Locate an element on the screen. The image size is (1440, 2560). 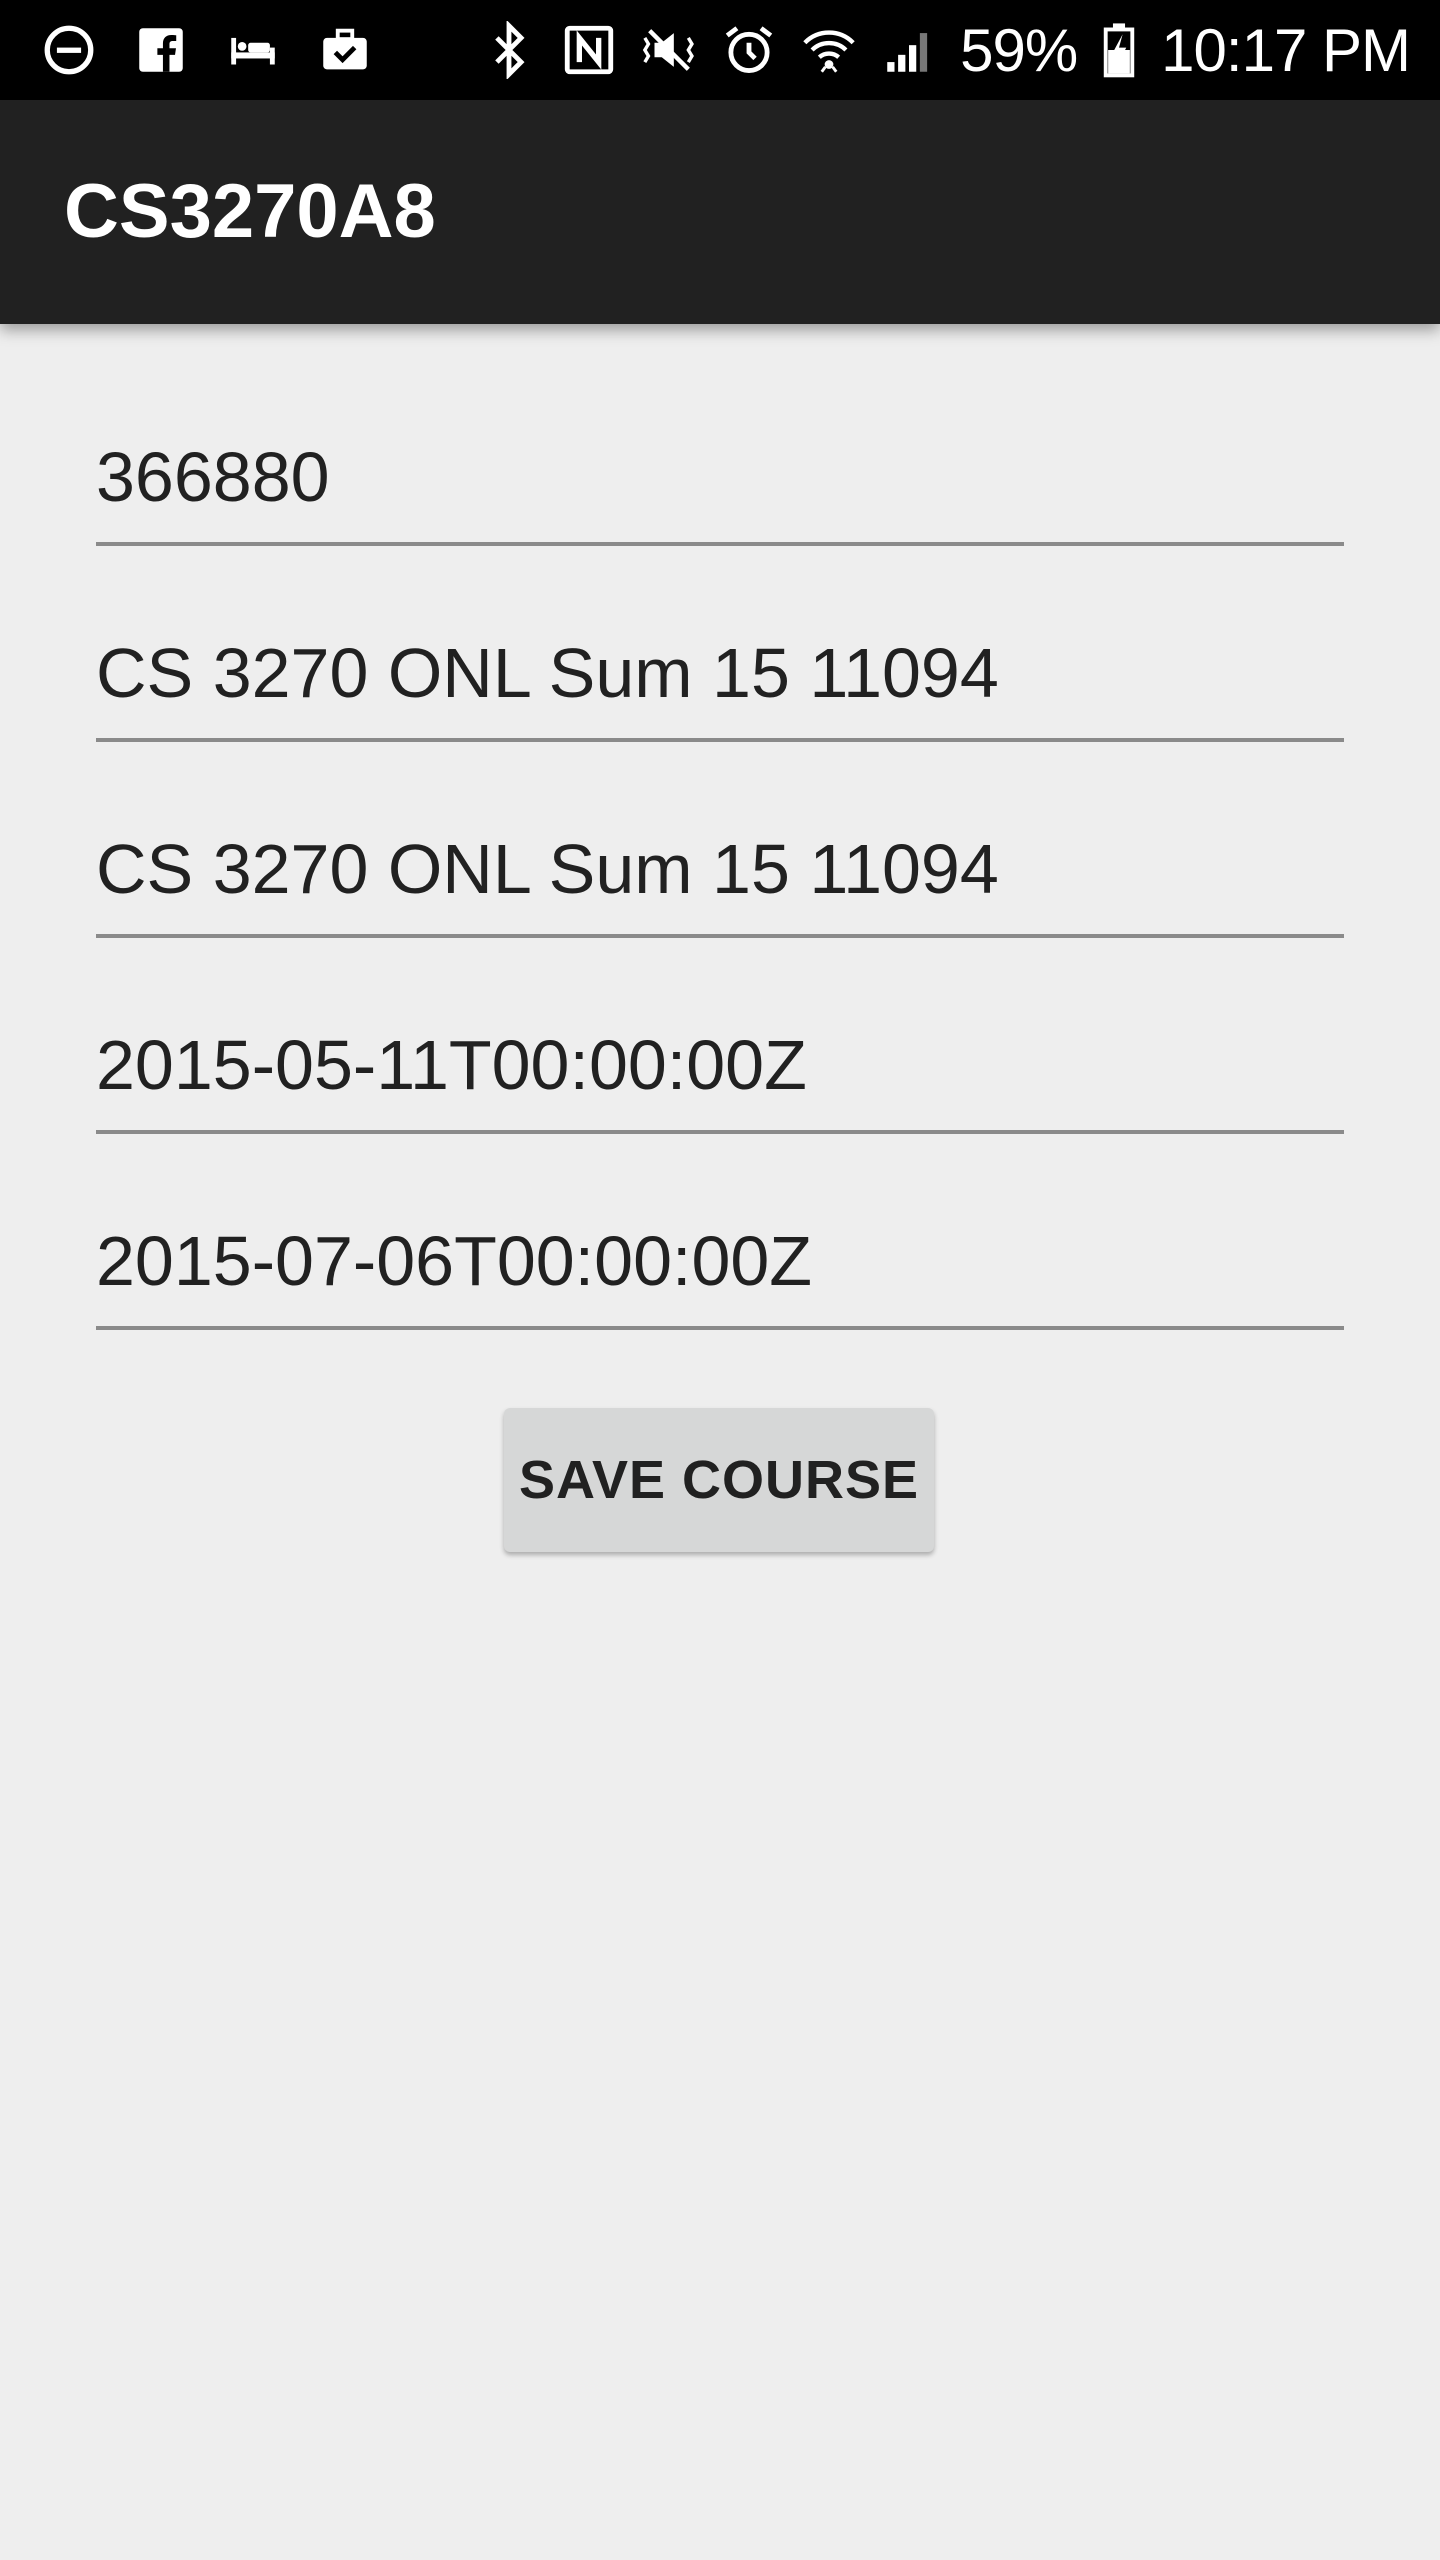
app-bar: CS3270A8 is located at coordinates (720, 212).